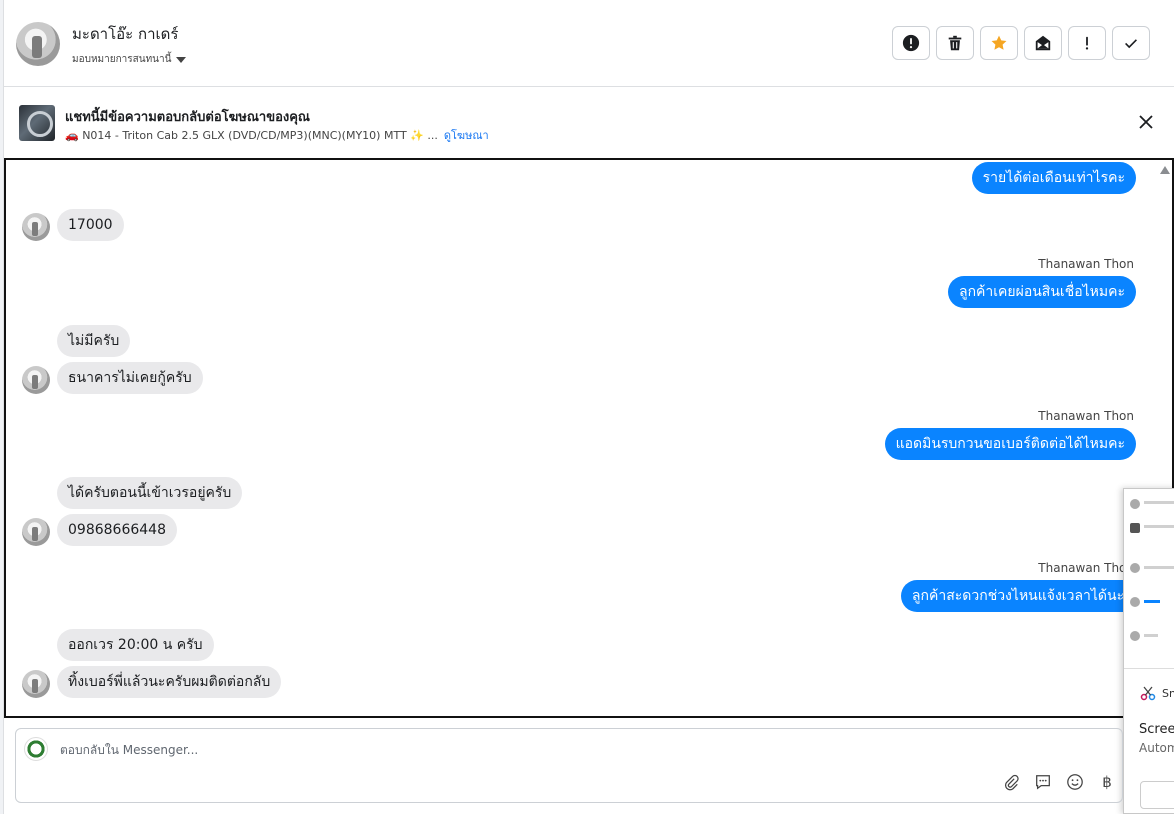  Describe the element at coordinates (1021, 43) in the screenshot. I see `conversation-actions` at that location.